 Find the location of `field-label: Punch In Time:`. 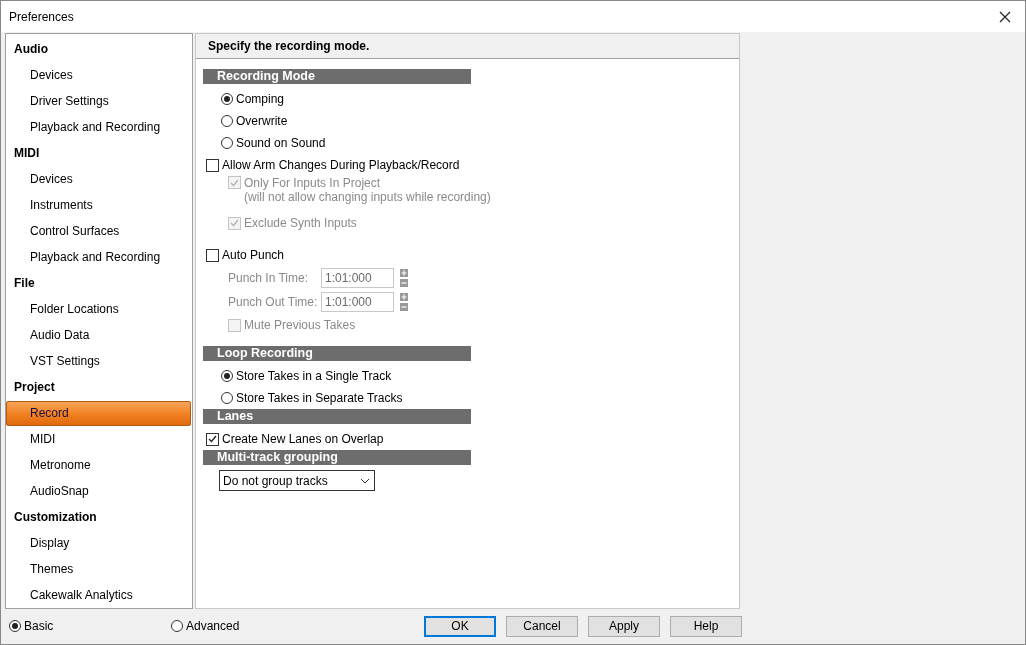

field-label: Punch In Time: is located at coordinates (269, 278).